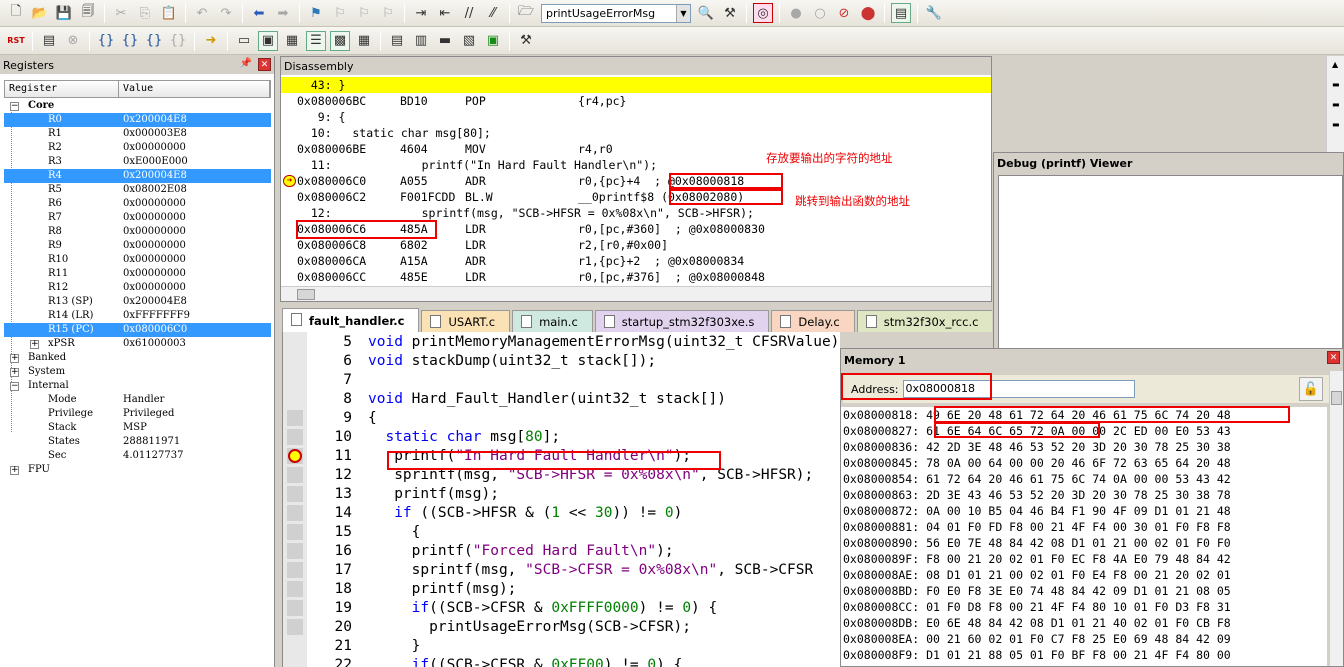 The width and height of the screenshot is (1344, 667). What do you see at coordinates (156, 316) in the screenshot?
I see `register-value: 0xFFFFFFF9` at bounding box center [156, 316].